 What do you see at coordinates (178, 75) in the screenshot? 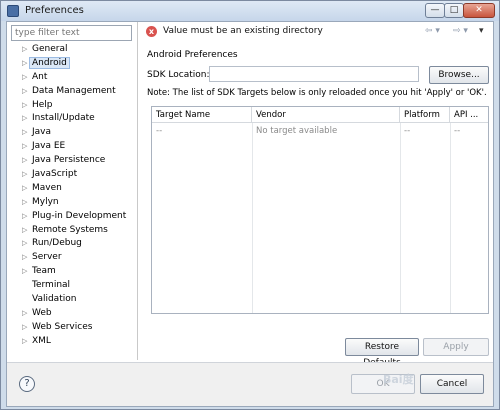
I see `sdk-location-label: SDK Location:` at bounding box center [178, 75].